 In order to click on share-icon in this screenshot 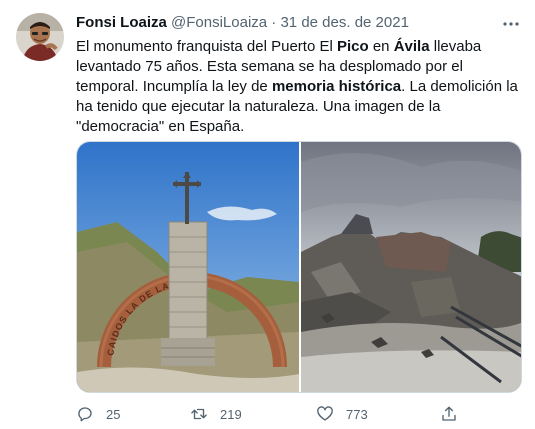, I will do `click(449, 413)`.